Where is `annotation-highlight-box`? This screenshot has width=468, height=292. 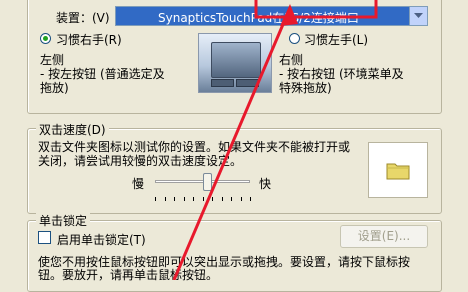
annotation-highlight-box is located at coordinates (316, 9).